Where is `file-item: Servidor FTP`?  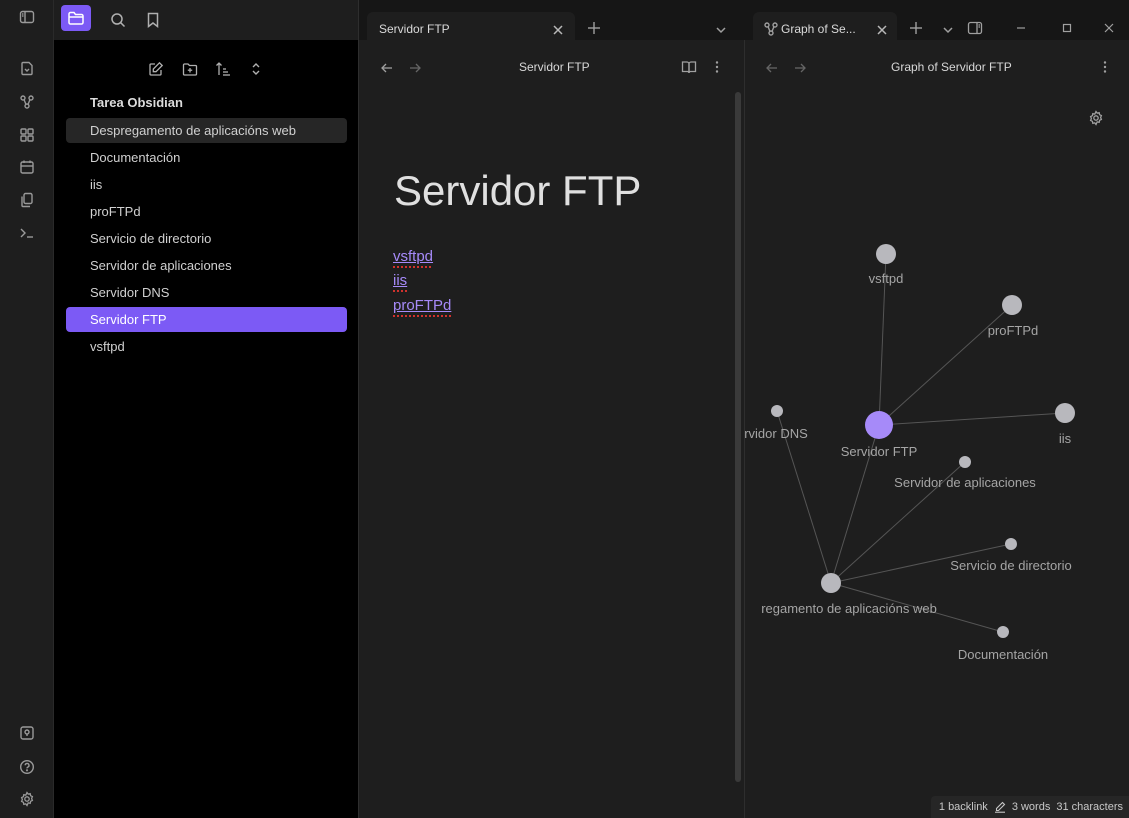
file-item: Servidor FTP is located at coordinates (206, 319).